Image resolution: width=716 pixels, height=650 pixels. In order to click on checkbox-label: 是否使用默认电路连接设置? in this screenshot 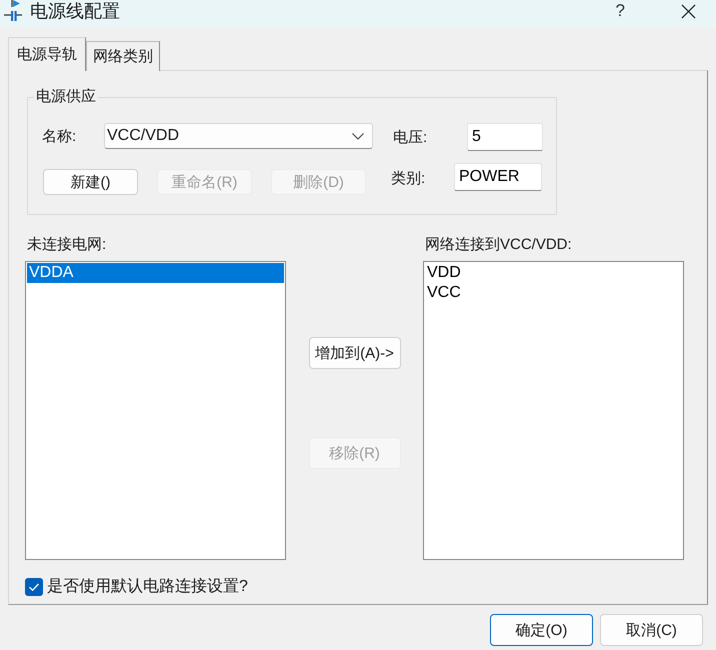, I will do `click(147, 587)`.